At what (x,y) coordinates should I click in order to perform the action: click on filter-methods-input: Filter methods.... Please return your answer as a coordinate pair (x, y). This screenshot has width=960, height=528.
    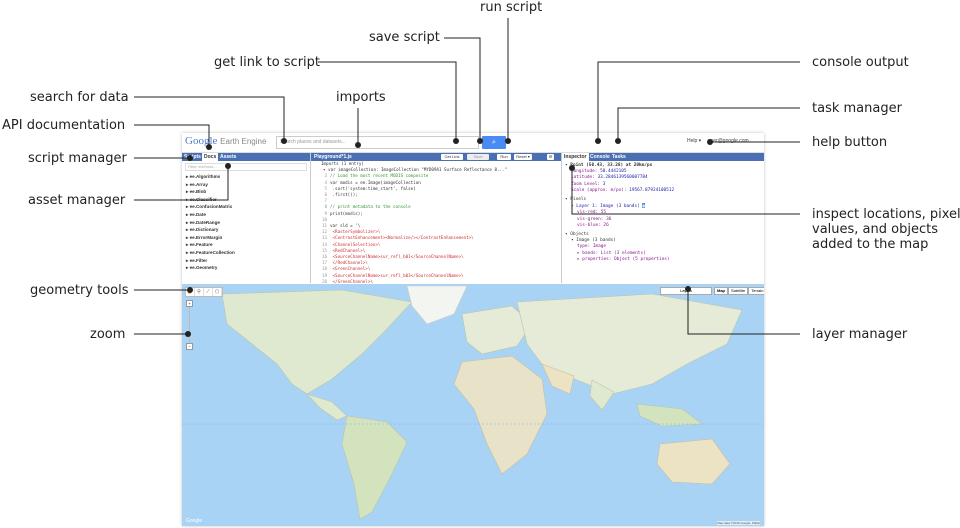
    Looking at the image, I should click on (246, 167).